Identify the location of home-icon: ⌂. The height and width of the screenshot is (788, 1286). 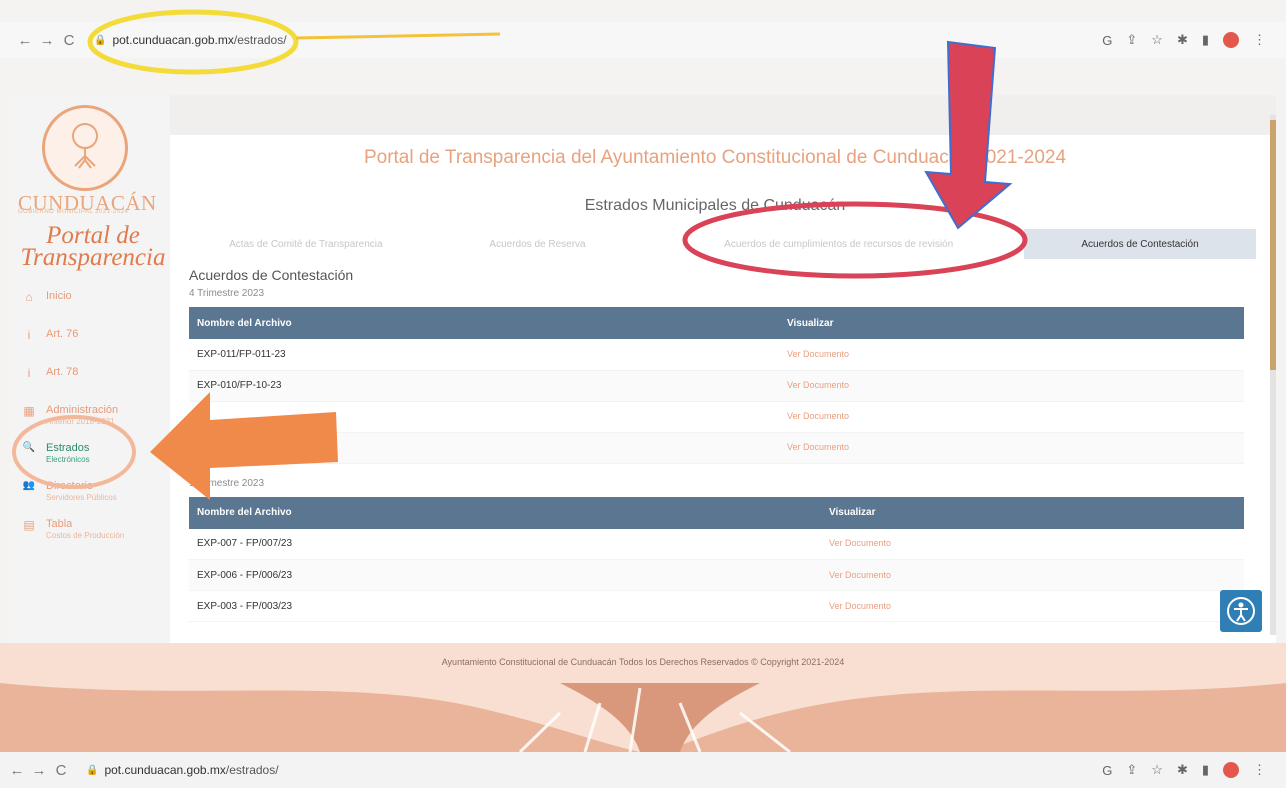
(29, 297).